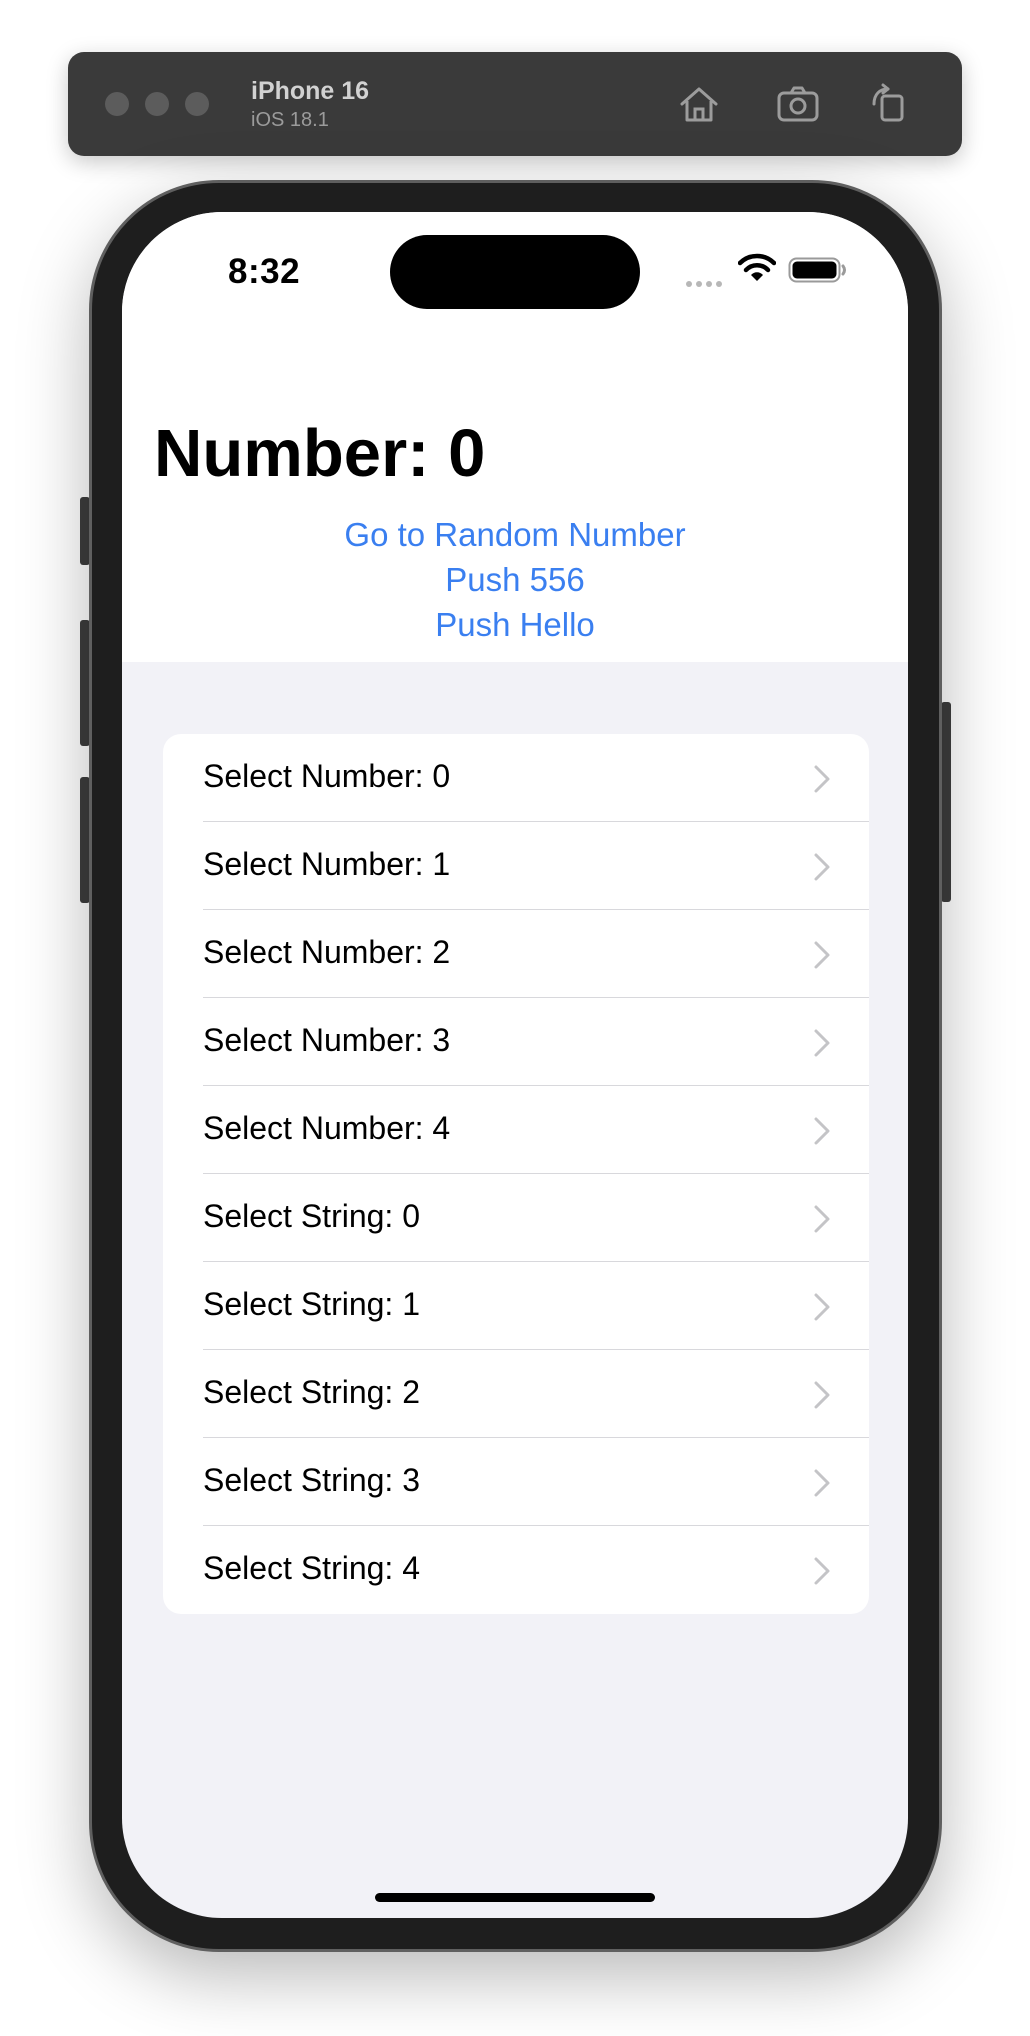  What do you see at coordinates (889, 104) in the screenshot?
I see `rotate-icon` at bounding box center [889, 104].